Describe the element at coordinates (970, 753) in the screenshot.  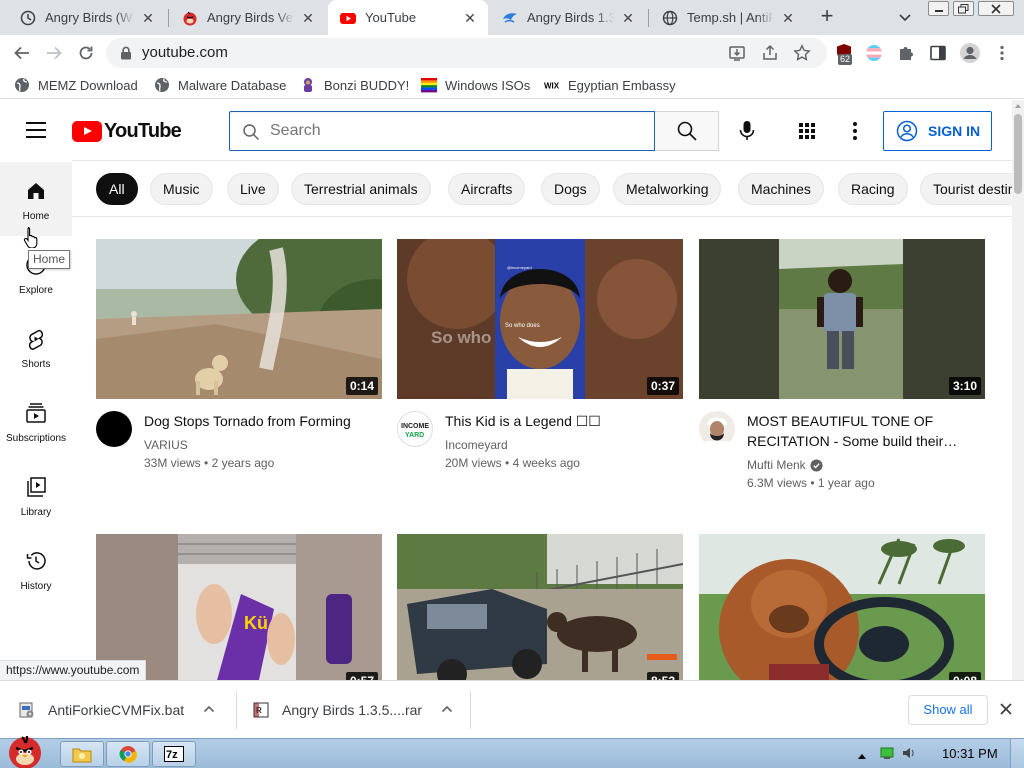
I see `taskbar-clock: 10:31 PM` at that location.